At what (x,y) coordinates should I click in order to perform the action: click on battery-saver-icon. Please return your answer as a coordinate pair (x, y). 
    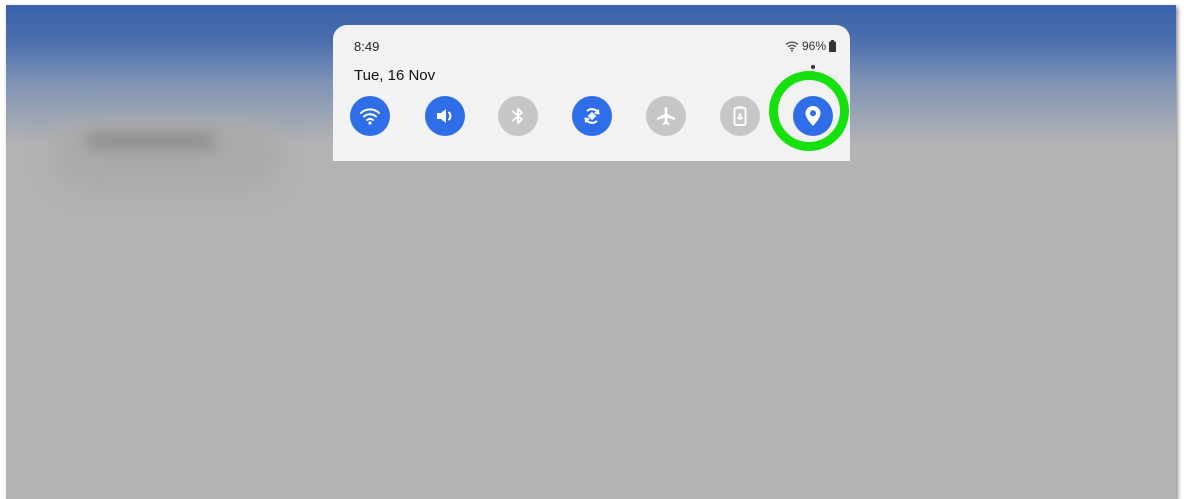
    Looking at the image, I should click on (740, 116).